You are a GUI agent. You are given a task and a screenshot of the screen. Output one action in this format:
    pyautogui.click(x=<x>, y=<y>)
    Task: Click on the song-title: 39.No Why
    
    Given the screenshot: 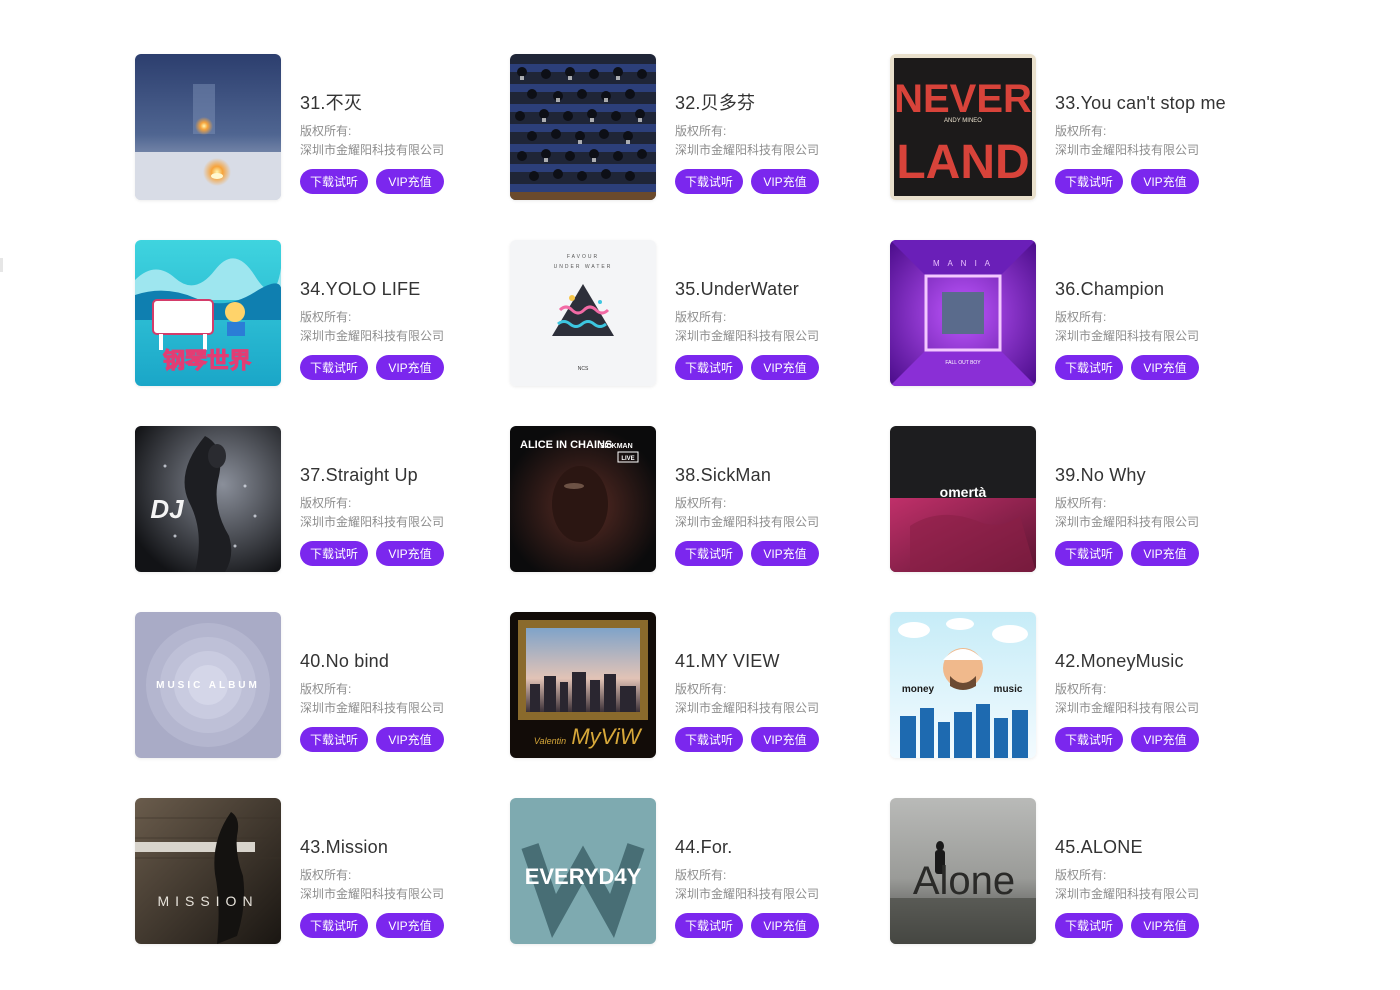 What is the action you would take?
    pyautogui.click(x=1100, y=475)
    